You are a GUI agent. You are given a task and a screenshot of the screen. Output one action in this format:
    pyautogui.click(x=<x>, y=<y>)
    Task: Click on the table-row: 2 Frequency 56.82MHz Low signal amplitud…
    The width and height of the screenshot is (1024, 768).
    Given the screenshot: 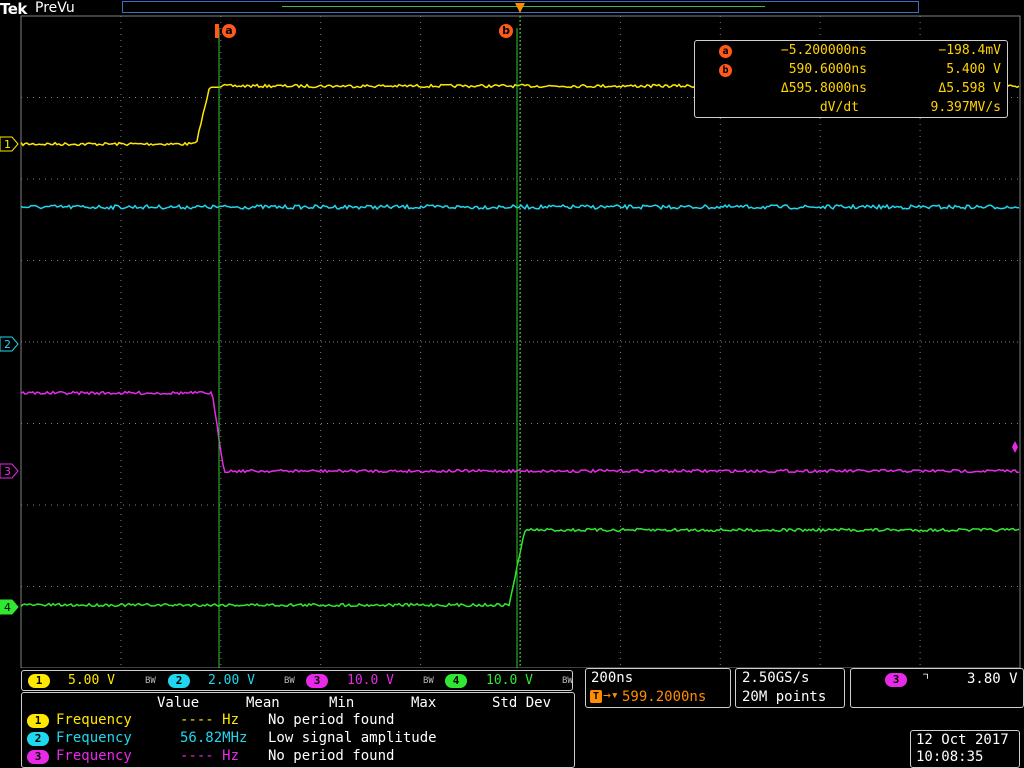 What is the action you would take?
    pyautogui.click(x=298, y=739)
    